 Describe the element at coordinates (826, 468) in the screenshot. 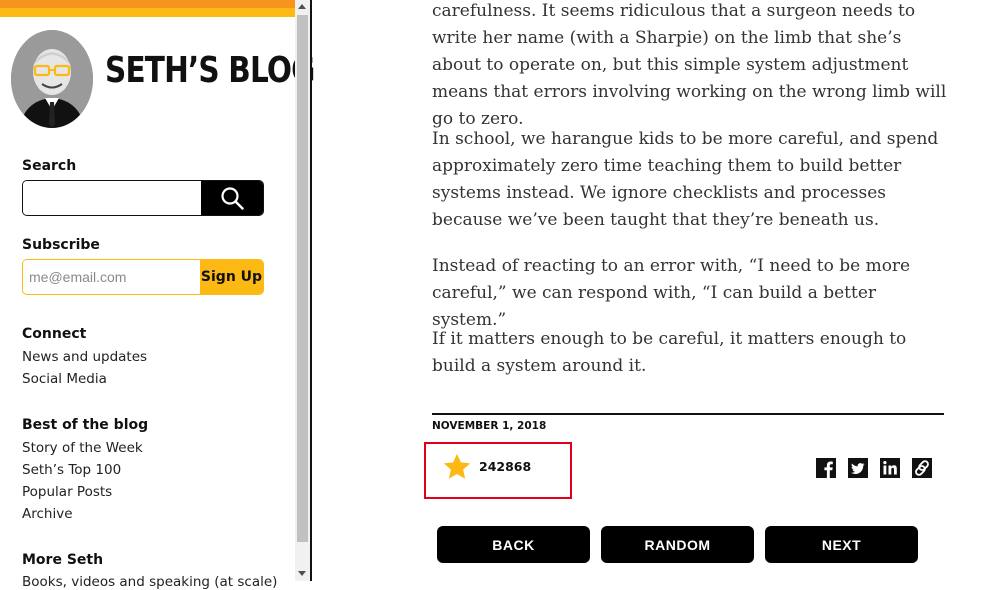

I see `facebook-icon` at that location.